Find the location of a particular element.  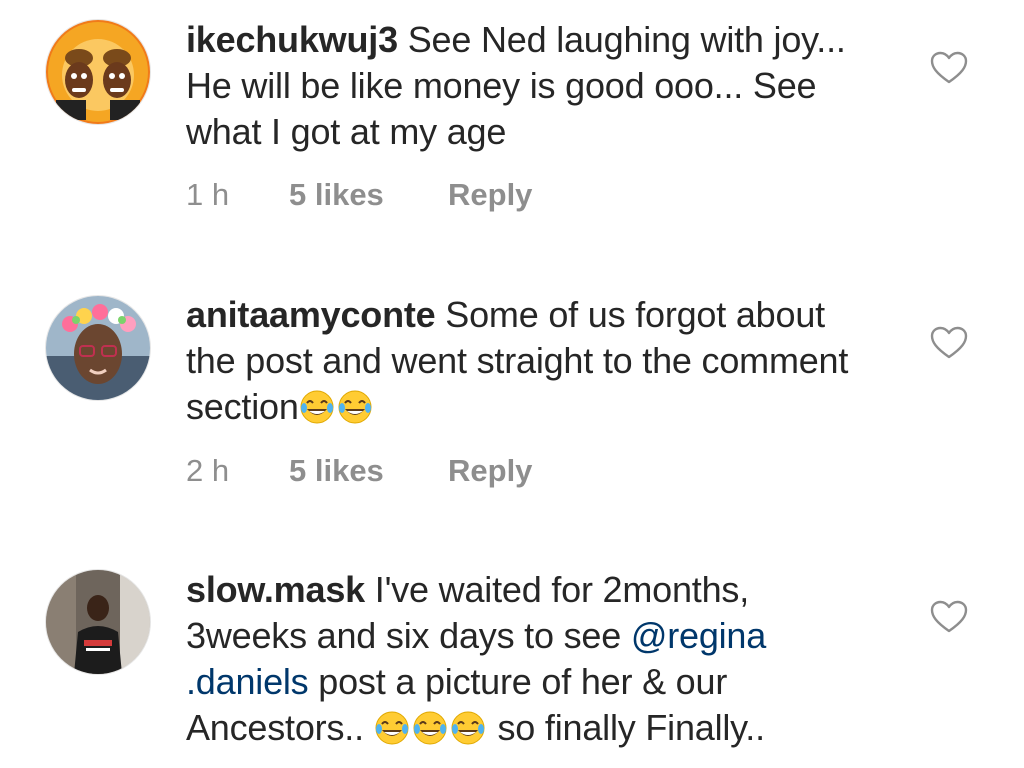

flower-crown-selfie-avatar-icon is located at coordinates (98, 348).